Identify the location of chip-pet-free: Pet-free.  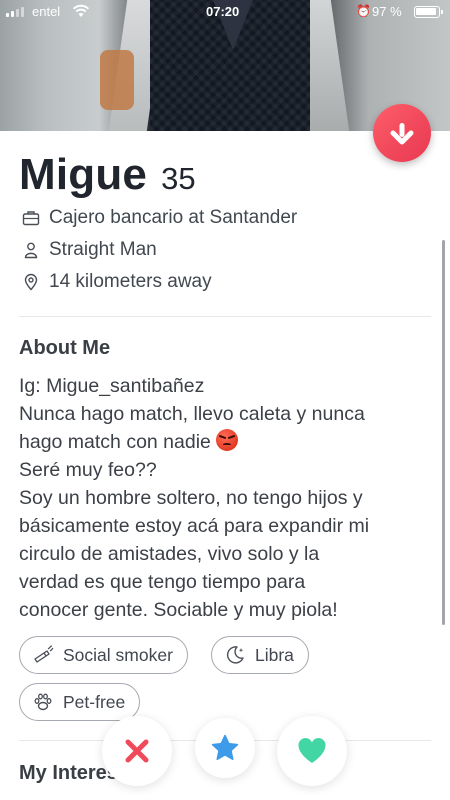
(80, 702).